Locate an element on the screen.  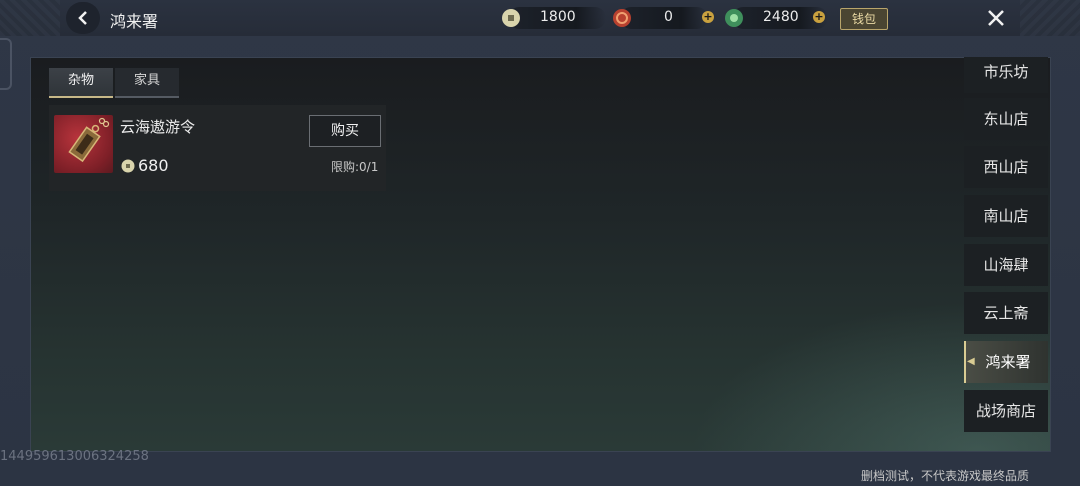
add-jade-coin-button: + is located at coordinates (819, 17).